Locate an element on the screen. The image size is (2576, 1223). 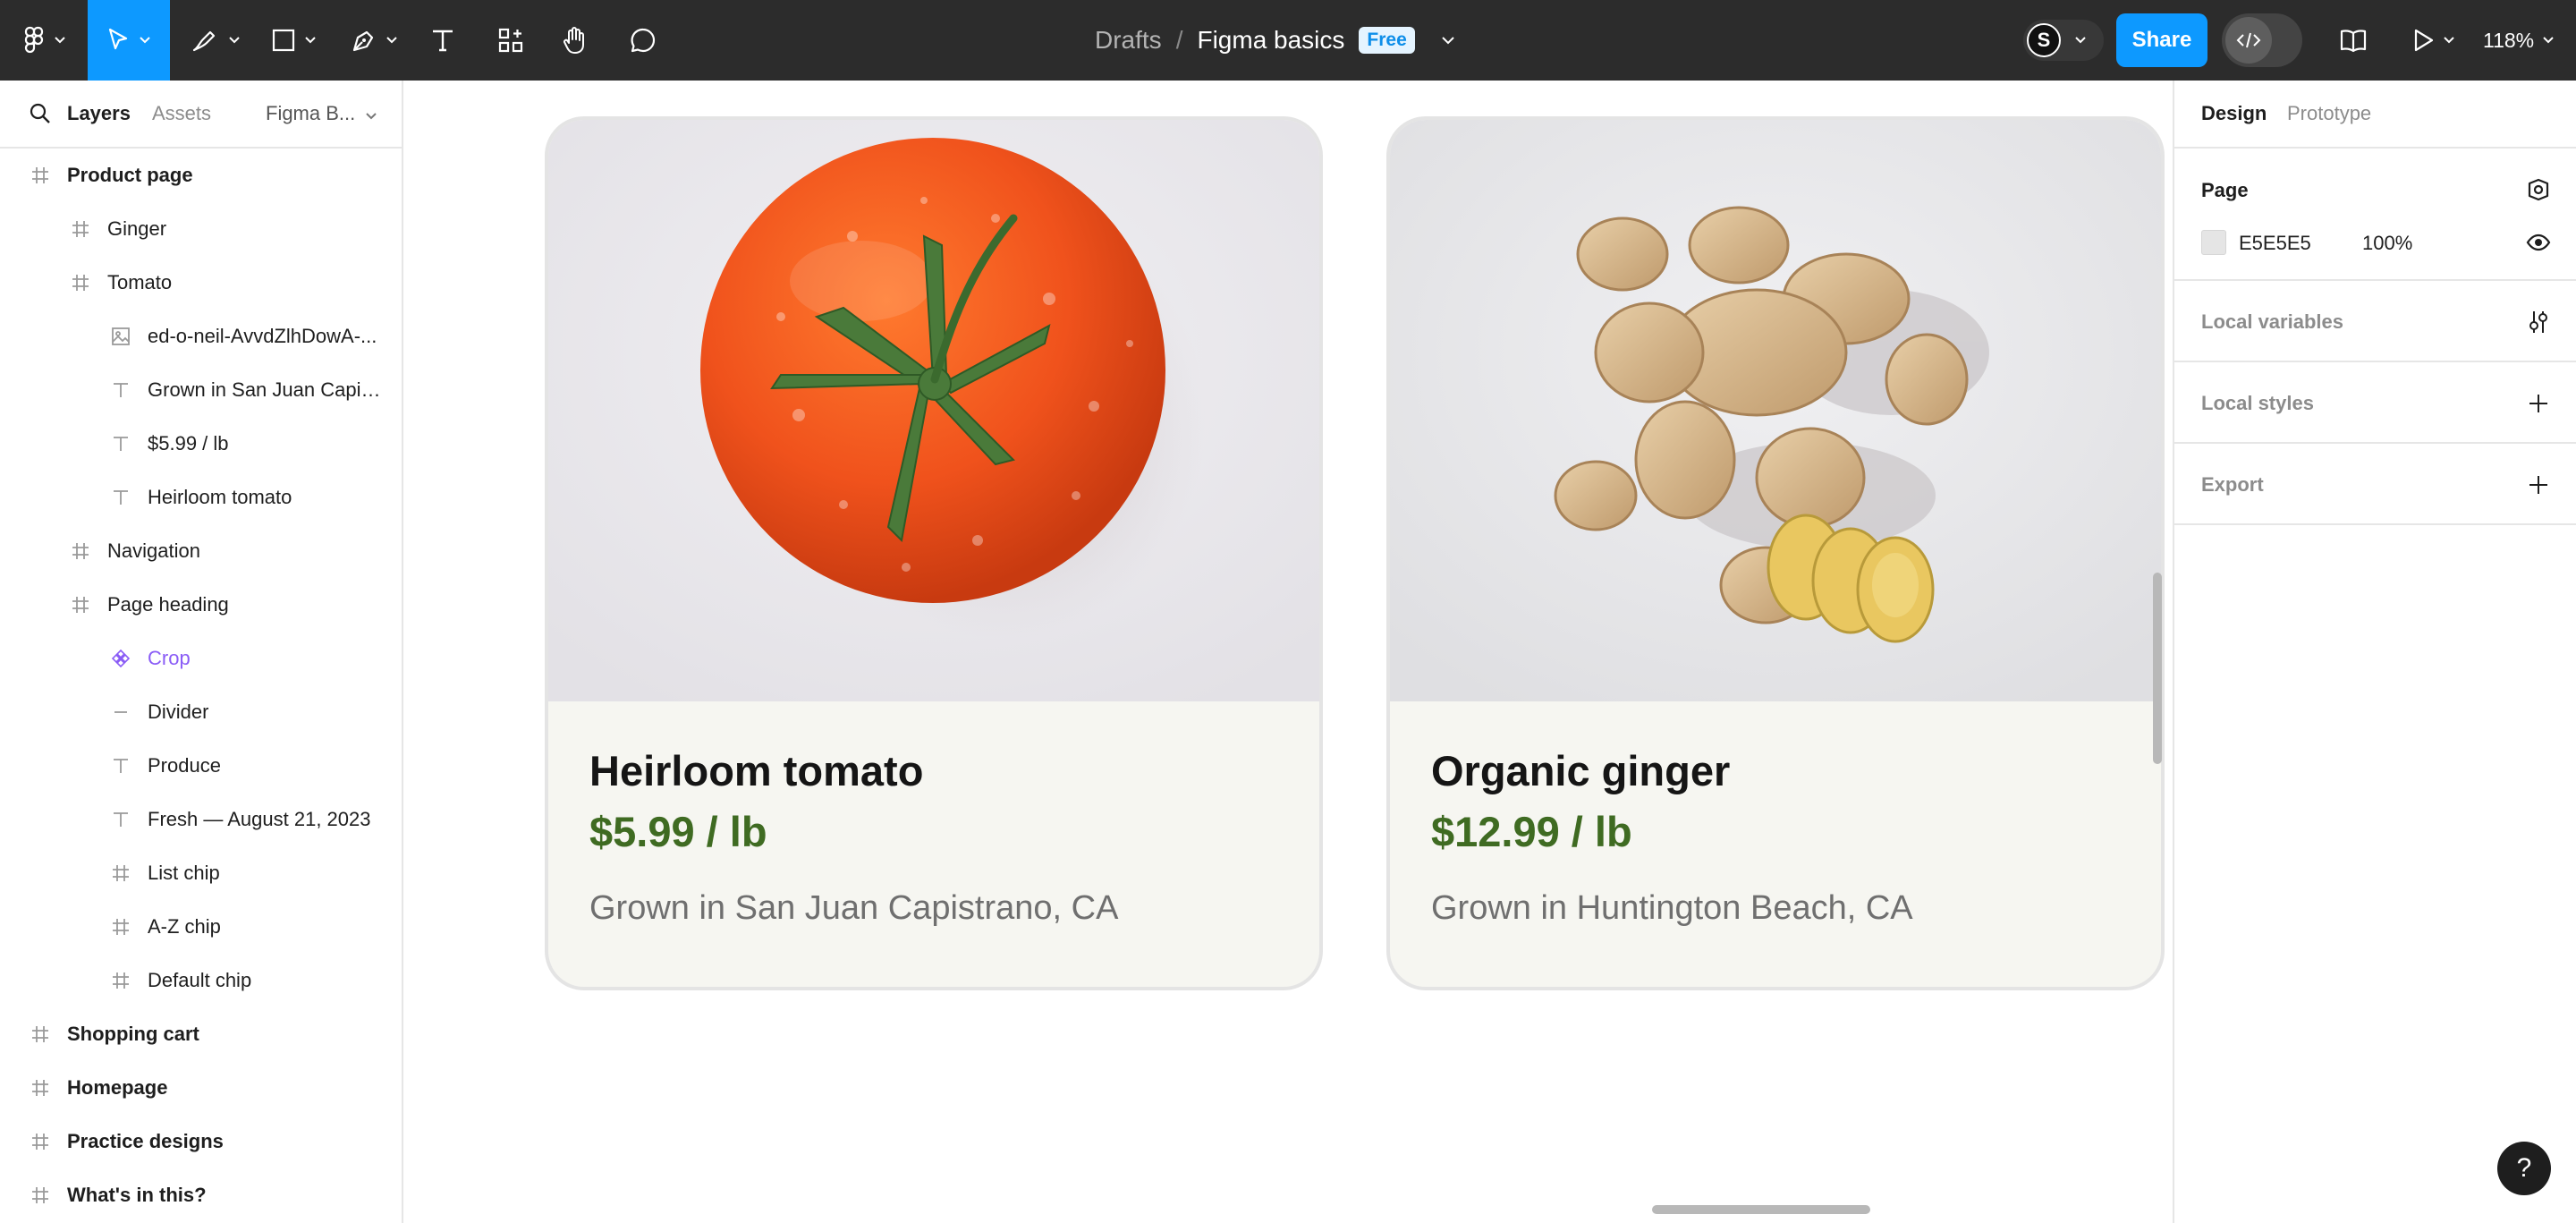
layer-row: What's in this? is located at coordinates (201, 1195).